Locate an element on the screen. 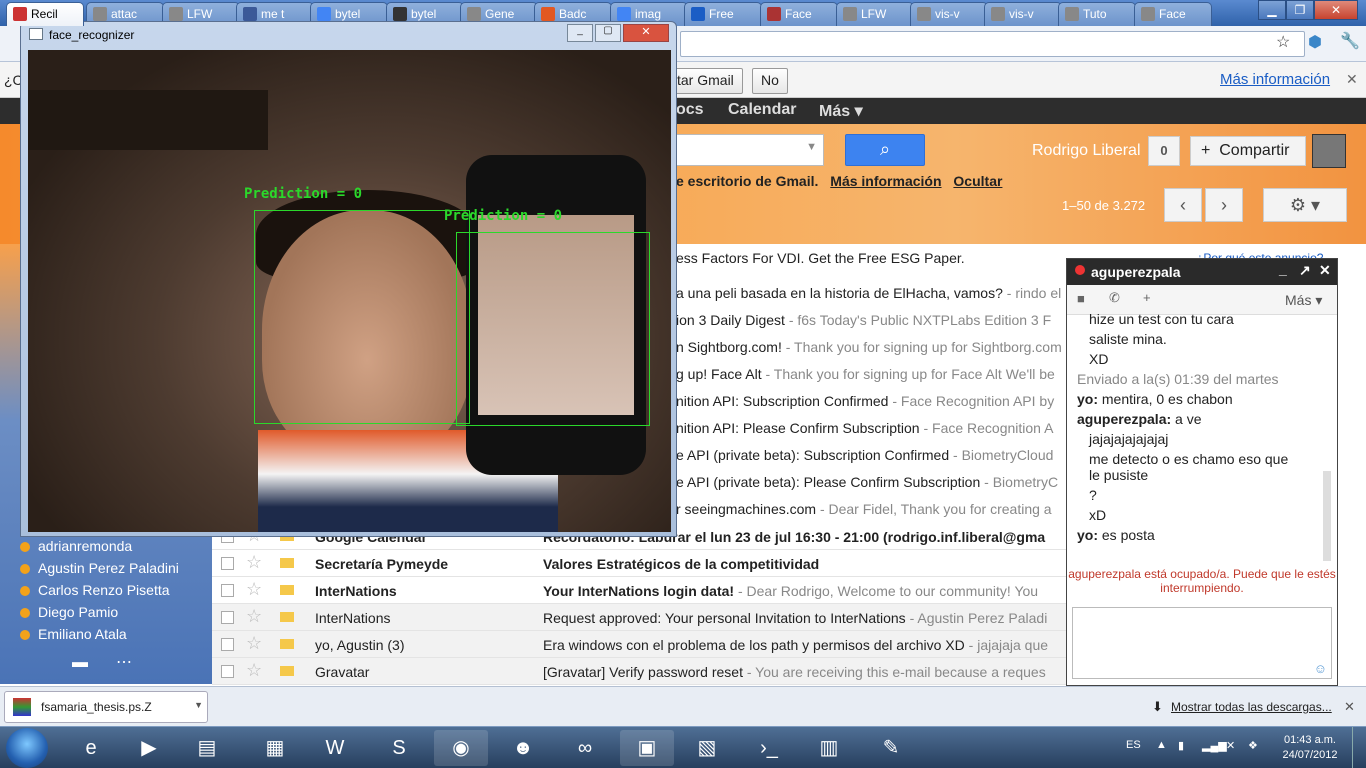 The width and height of the screenshot is (1366, 768). emoji-icon: ☺ is located at coordinates (1320, 668).